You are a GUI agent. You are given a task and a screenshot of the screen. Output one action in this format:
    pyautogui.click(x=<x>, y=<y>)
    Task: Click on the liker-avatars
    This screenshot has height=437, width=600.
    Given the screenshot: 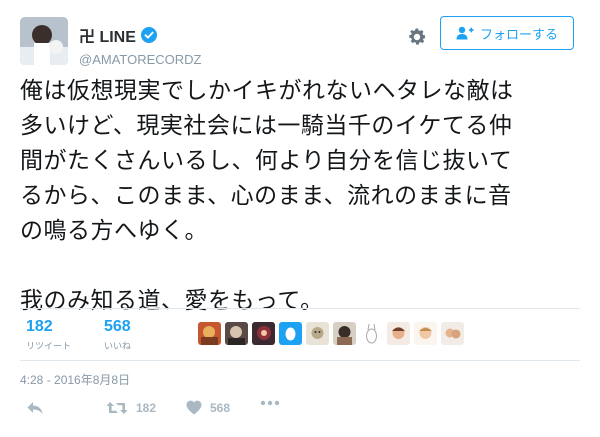 What is the action you would take?
    pyautogui.click(x=331, y=333)
    